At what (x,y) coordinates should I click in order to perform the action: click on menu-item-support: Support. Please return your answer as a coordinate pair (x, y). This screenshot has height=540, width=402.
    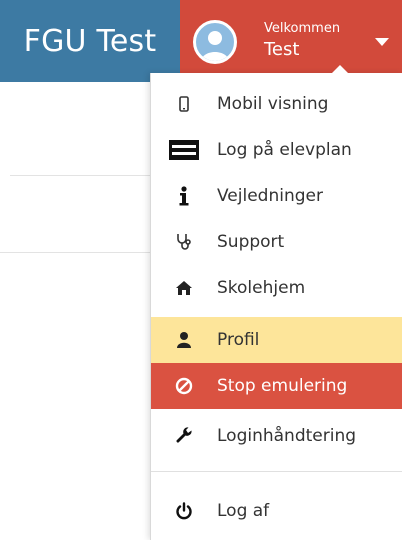
    Looking at the image, I should click on (276, 242).